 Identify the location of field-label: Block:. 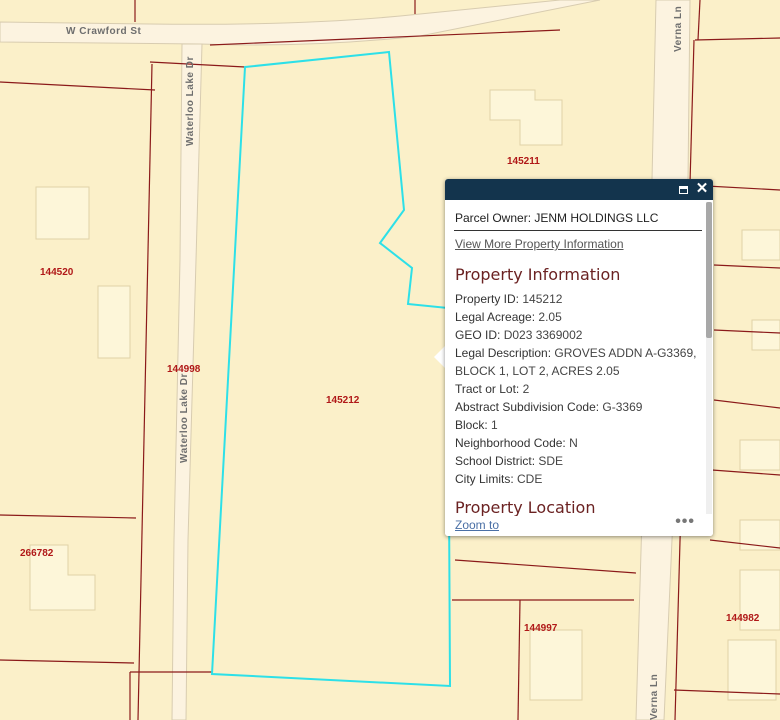
(471, 425).